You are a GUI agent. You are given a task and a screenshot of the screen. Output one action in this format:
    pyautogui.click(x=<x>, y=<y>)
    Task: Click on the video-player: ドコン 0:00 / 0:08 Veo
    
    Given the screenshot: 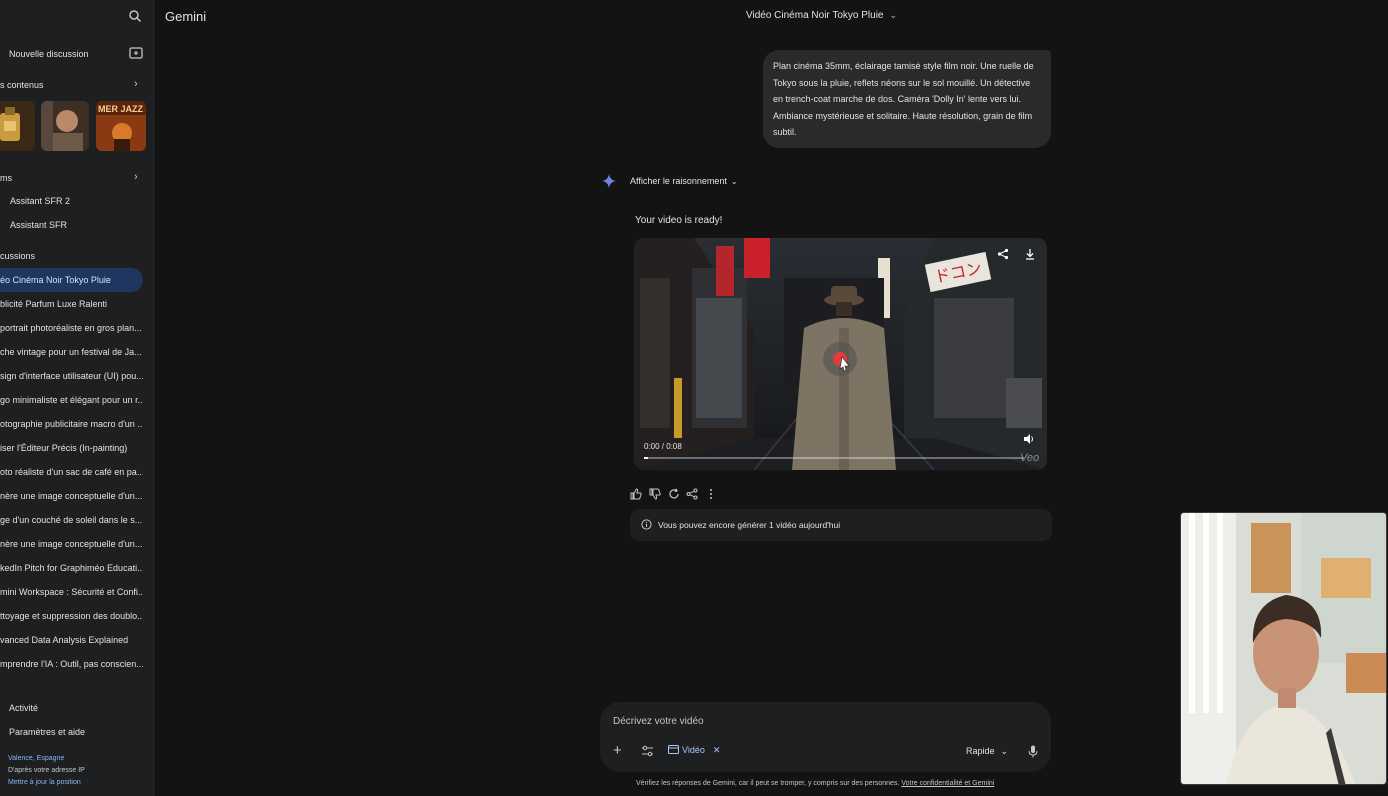 What is the action you would take?
    pyautogui.click(x=840, y=354)
    